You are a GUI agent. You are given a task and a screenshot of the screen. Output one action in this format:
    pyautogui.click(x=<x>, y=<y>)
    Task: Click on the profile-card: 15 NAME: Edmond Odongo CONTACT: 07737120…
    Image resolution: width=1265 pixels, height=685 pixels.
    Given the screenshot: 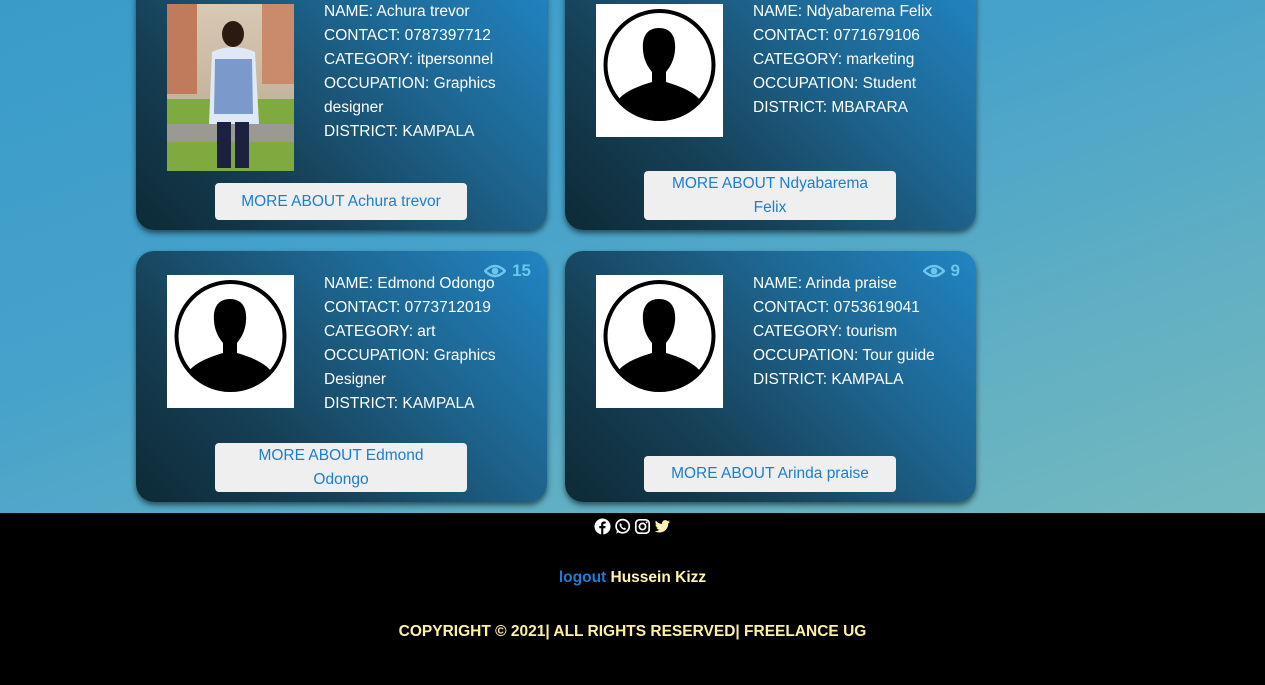 What is the action you would take?
    pyautogui.click(x=341, y=376)
    